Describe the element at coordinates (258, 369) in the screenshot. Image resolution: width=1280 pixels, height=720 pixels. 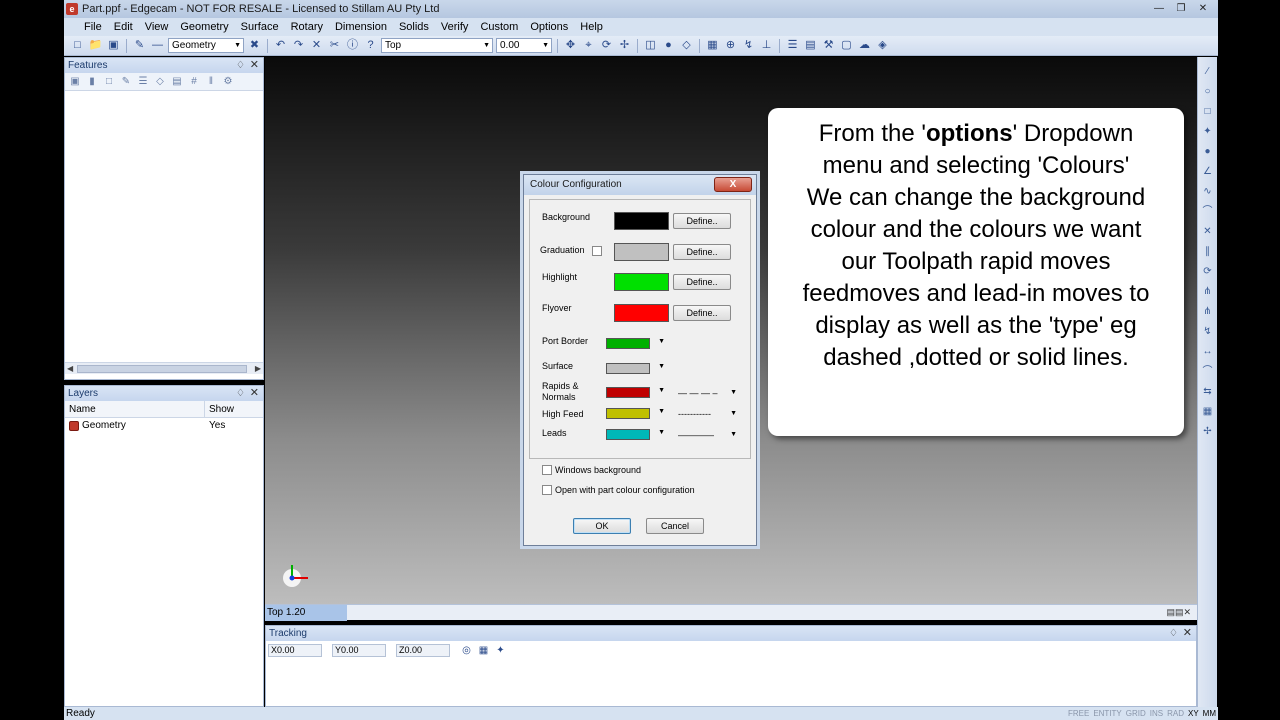
I see `scroll-right-icon: ▶` at that location.